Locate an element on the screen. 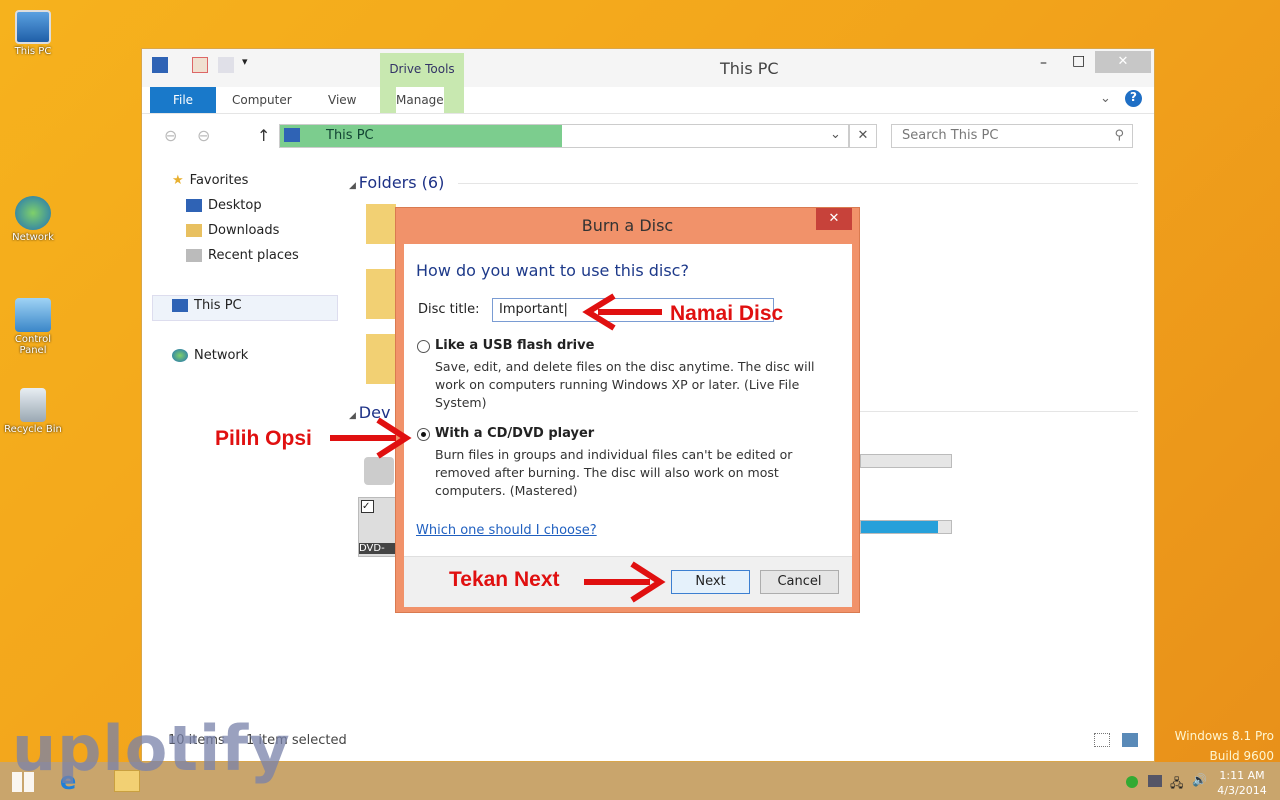  nav-downloads: Downloads is located at coordinates (232, 230).